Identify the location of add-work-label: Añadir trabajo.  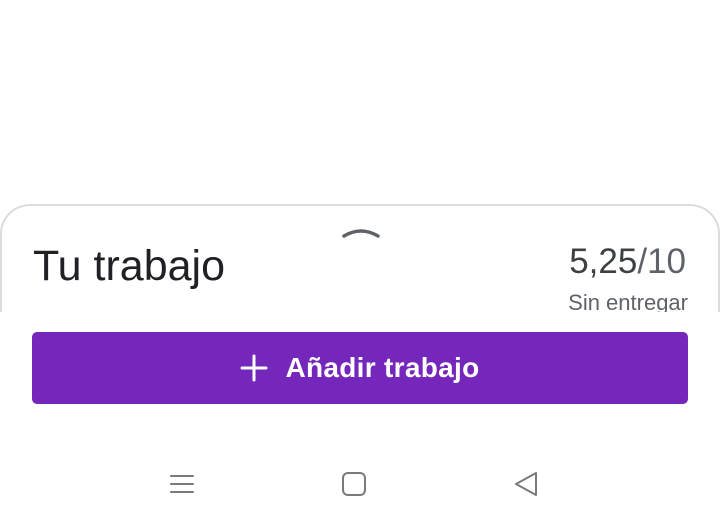
(382, 367).